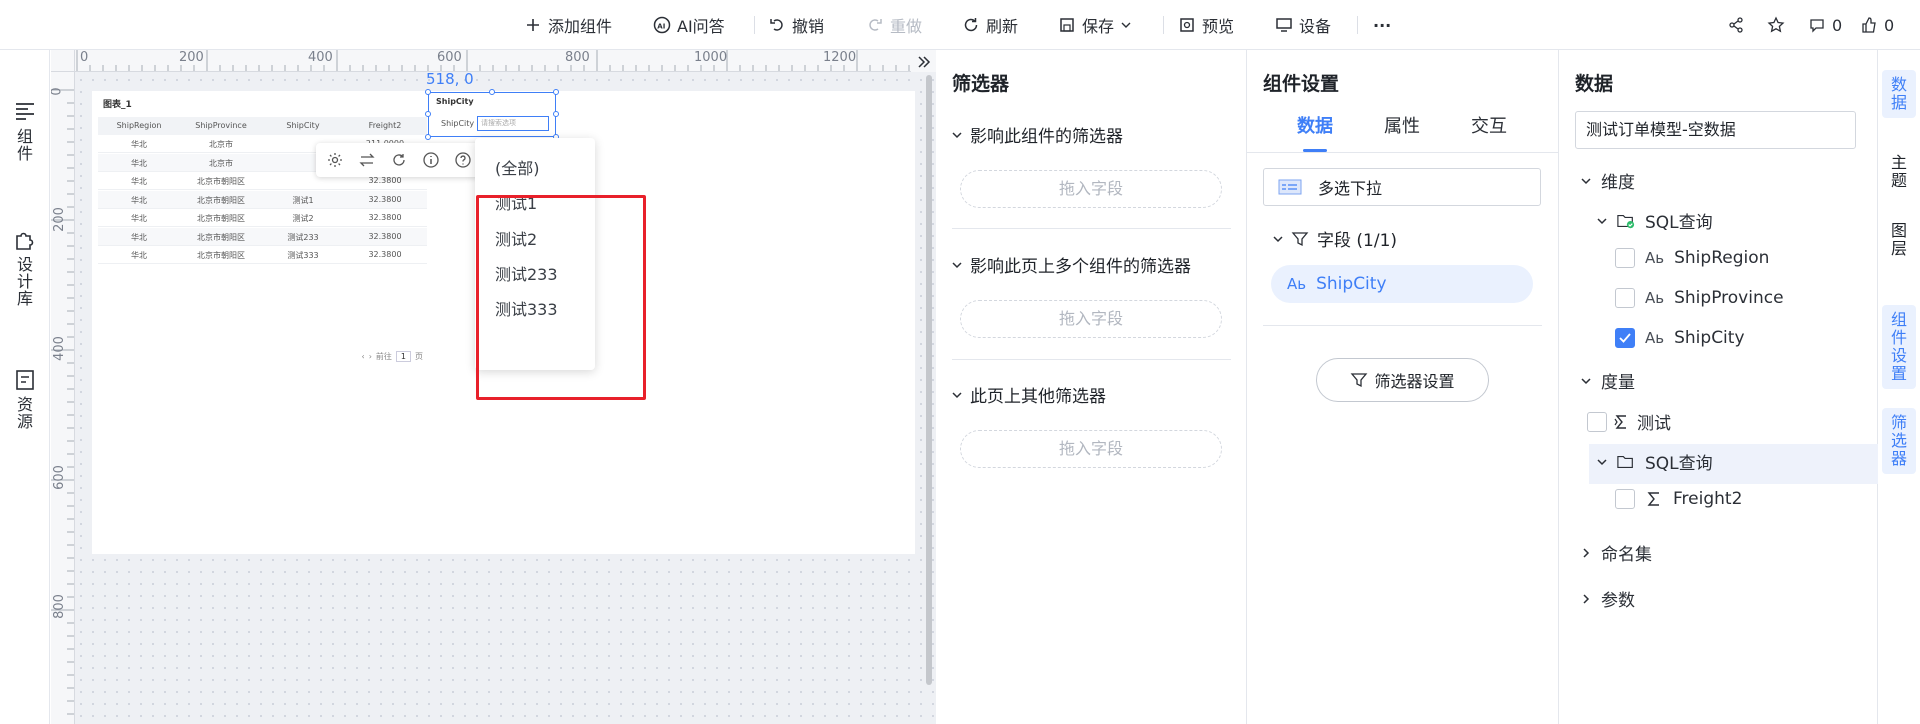 The height and width of the screenshot is (724, 1920). Describe the element at coordinates (262, 199) in the screenshot. I see `table-row: 华北 北京市朝阳区 测试1 32.3800` at that location.